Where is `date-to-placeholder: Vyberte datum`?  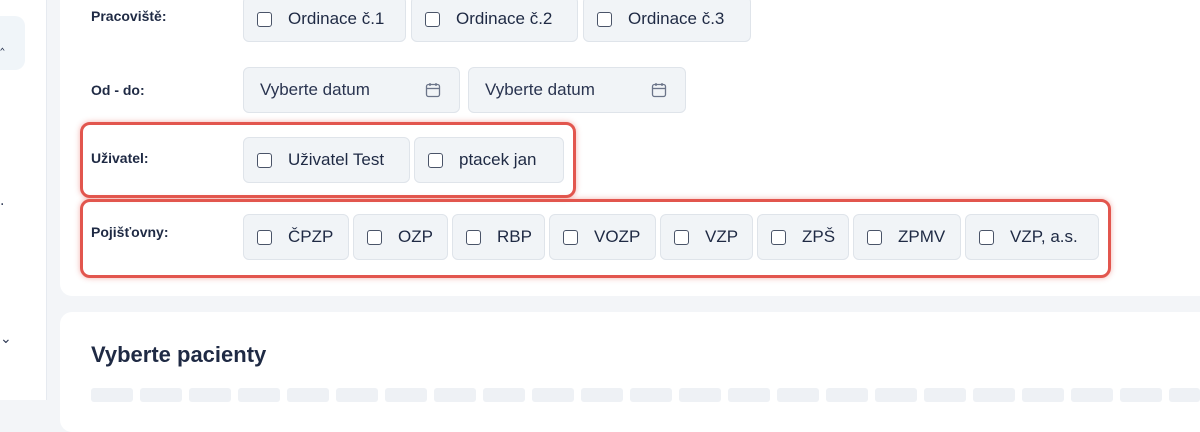 date-to-placeholder: Vyberte datum is located at coordinates (540, 89).